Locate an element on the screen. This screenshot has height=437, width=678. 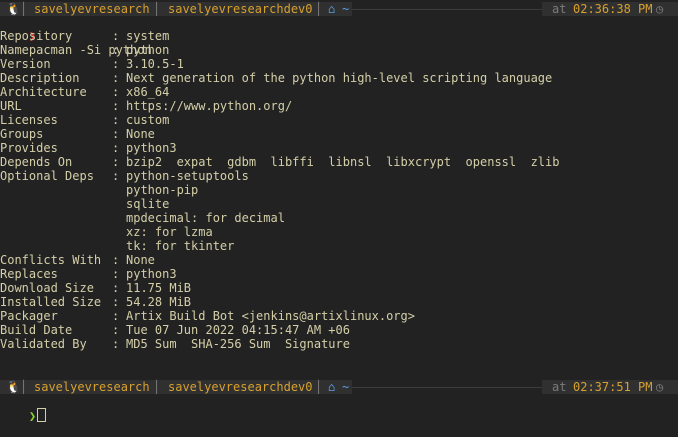
info-value: tk: for tkinter is located at coordinates (180, 246).